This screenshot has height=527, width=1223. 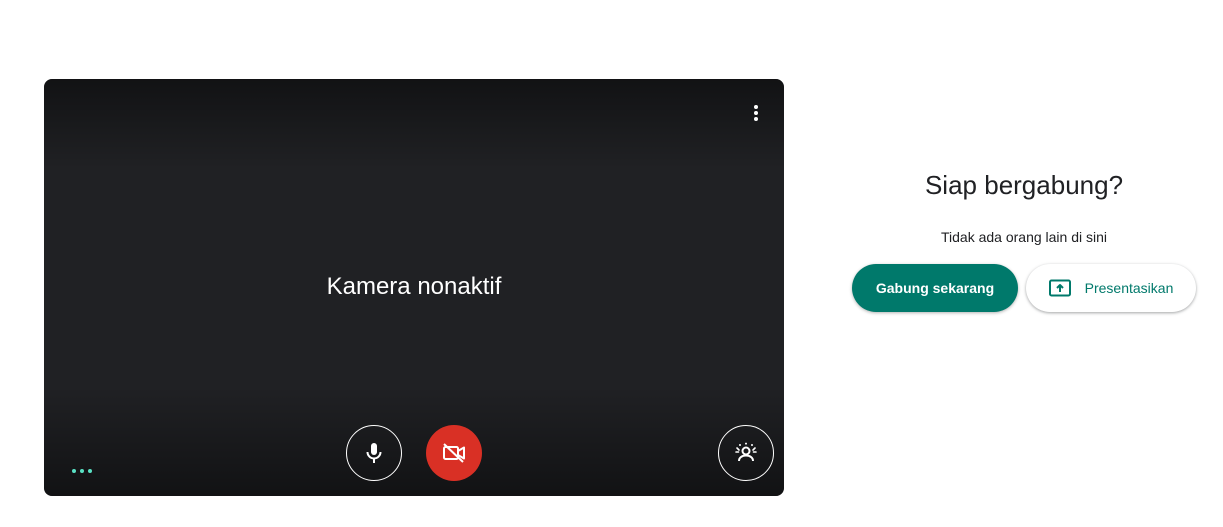 I want to click on participants-status: Tidak ada orang lain di sini, so click(x=1024, y=237).